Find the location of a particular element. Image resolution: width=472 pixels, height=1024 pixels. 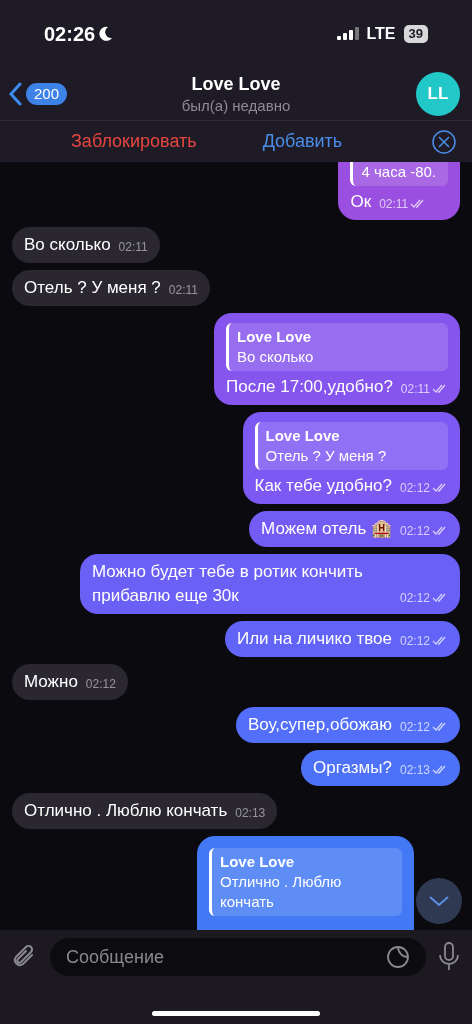

chat-status: был(а) недавно is located at coordinates (236, 106).